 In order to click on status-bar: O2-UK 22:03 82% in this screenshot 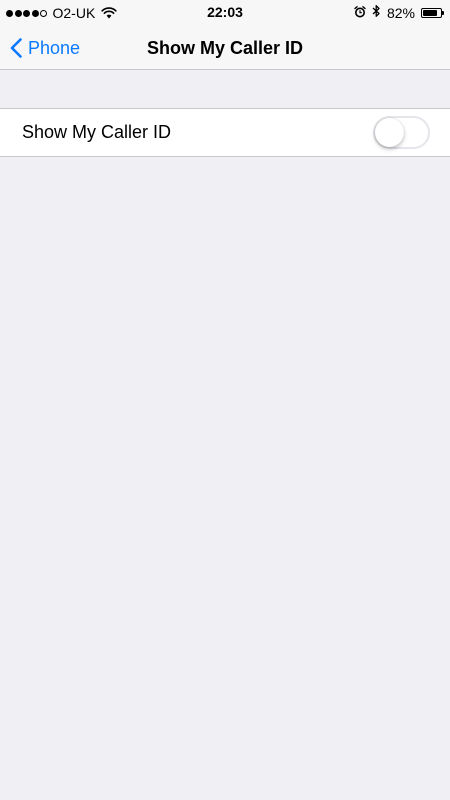, I will do `click(225, 13)`.